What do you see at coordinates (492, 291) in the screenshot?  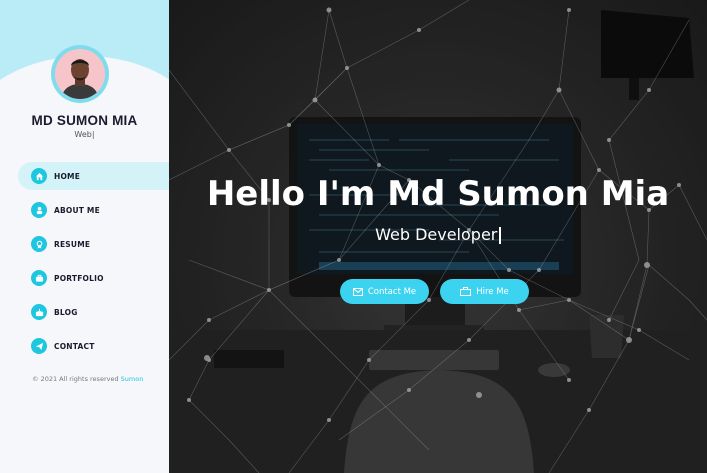 I see `hire-me-label: Hire Me` at bounding box center [492, 291].